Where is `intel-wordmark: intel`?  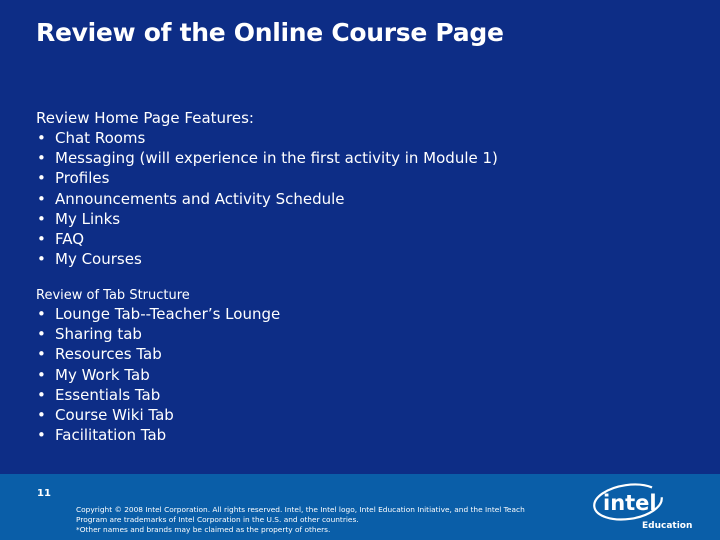 intel-wordmark: intel is located at coordinates (630, 503).